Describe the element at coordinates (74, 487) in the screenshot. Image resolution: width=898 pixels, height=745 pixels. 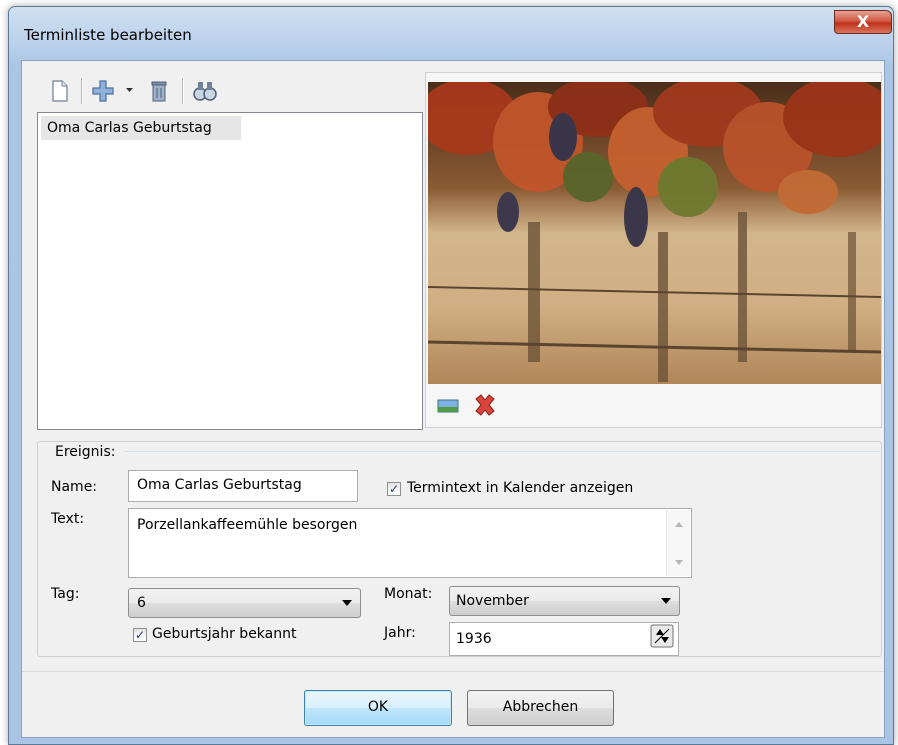
I see `name-label: Name:` at that location.